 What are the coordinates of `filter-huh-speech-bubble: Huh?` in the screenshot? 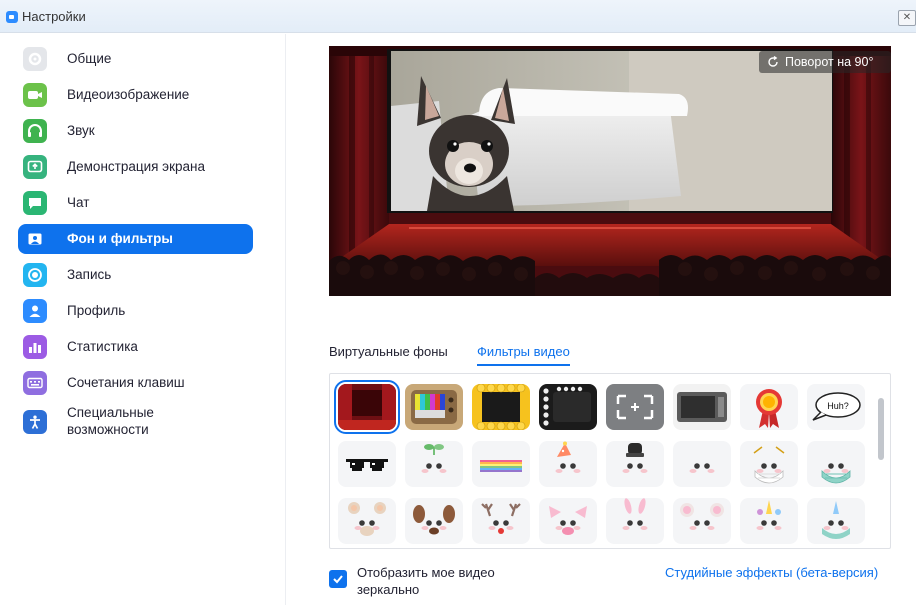 It's located at (836, 407).